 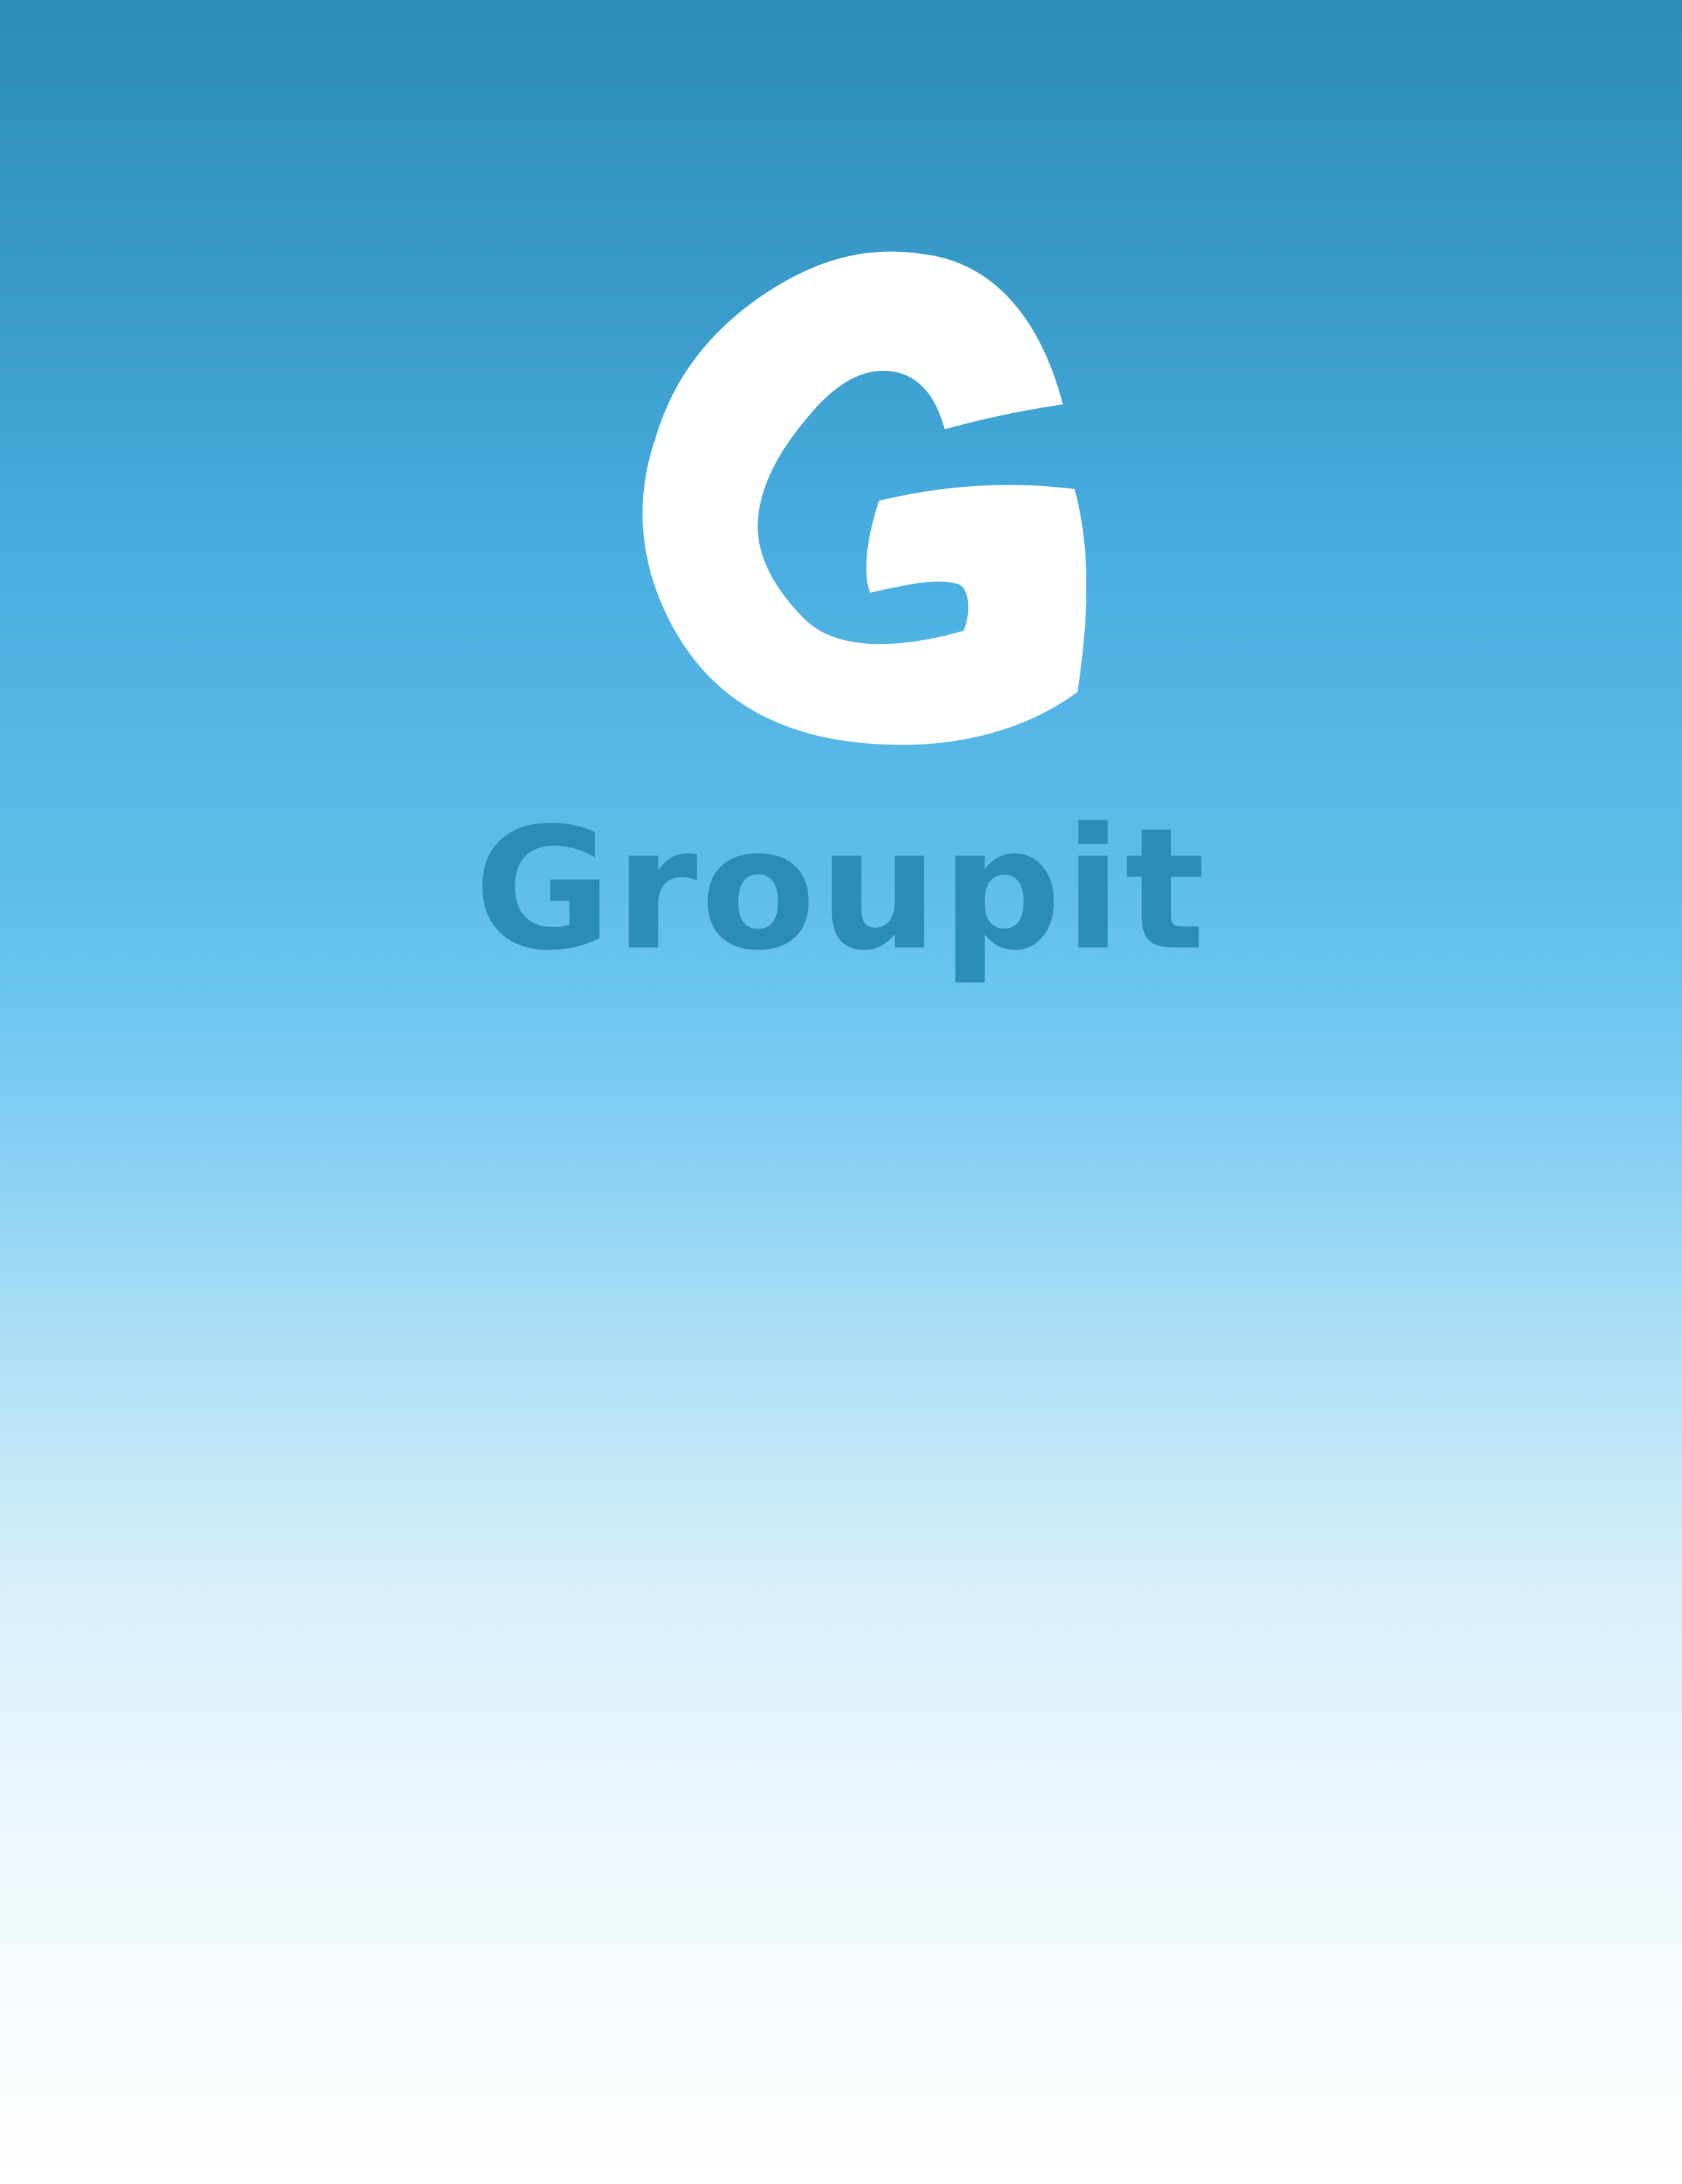 I want to click on logo-g-shape, so click(x=864, y=498).